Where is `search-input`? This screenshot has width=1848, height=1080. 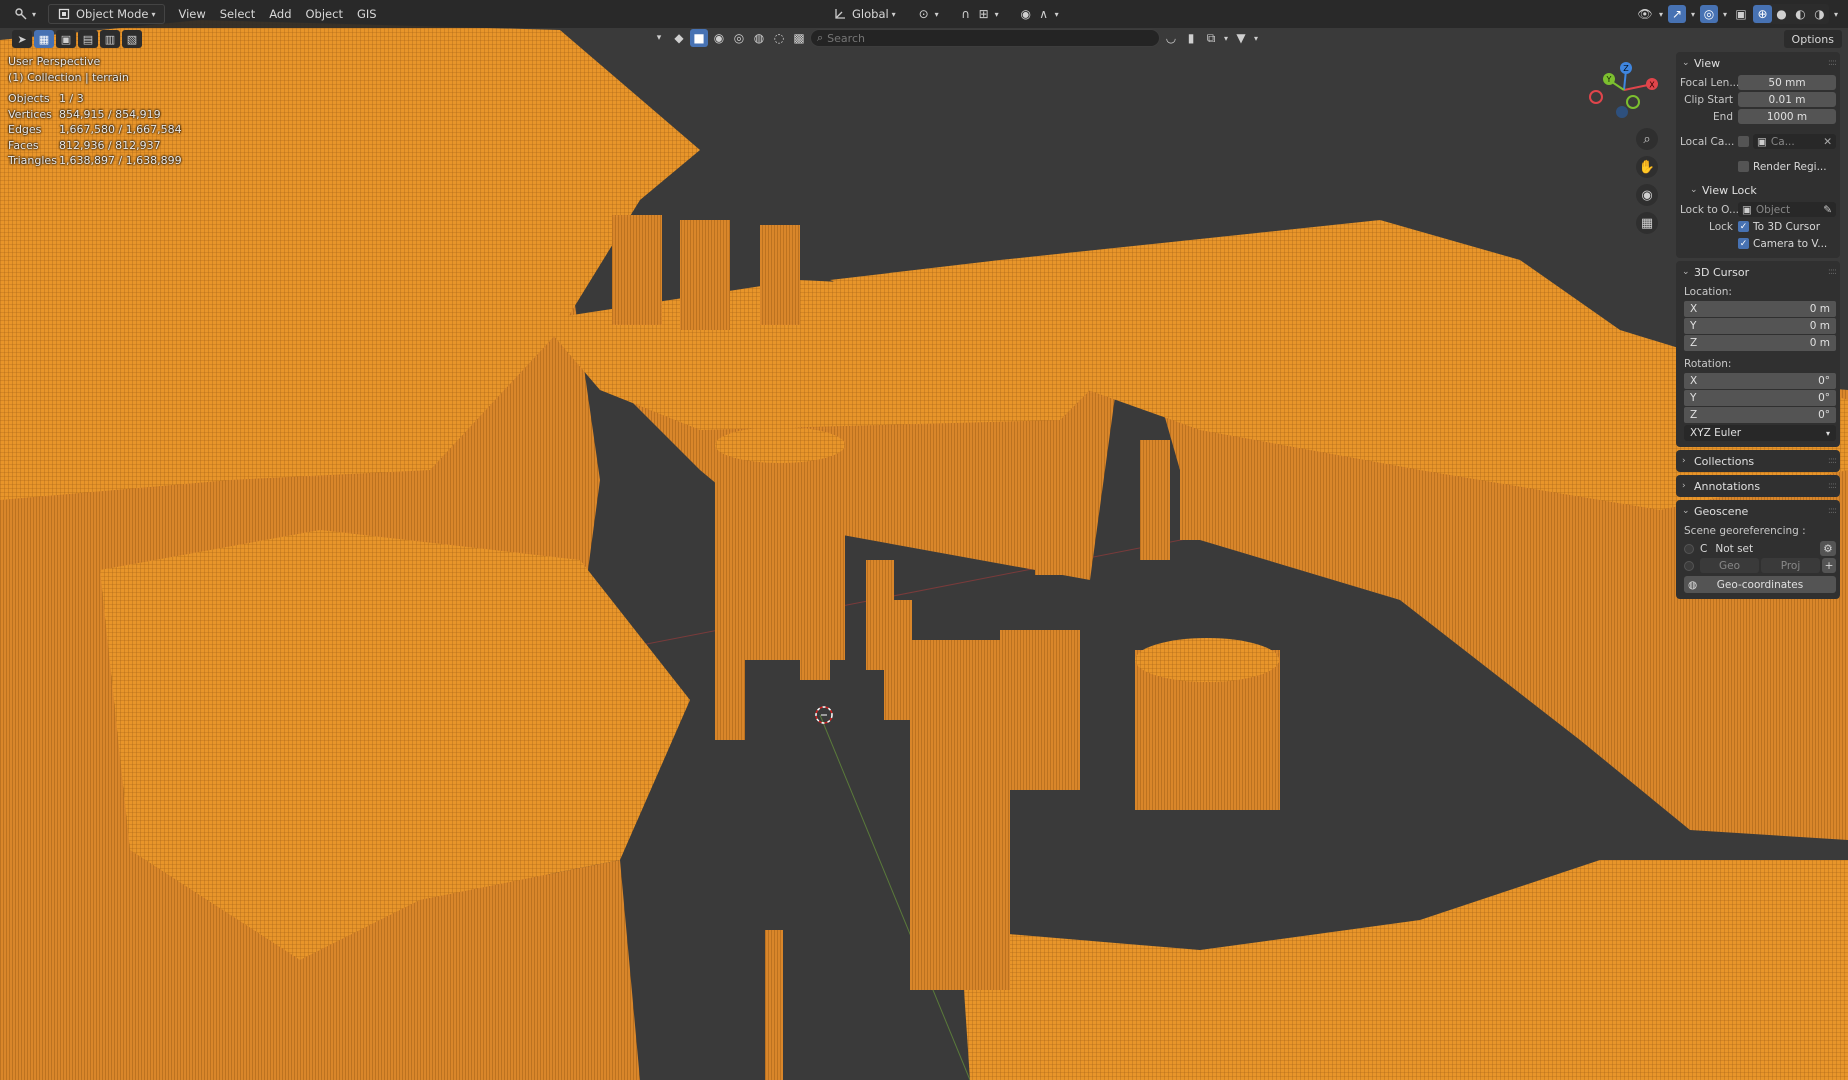
search-input is located at coordinates (977, 38).